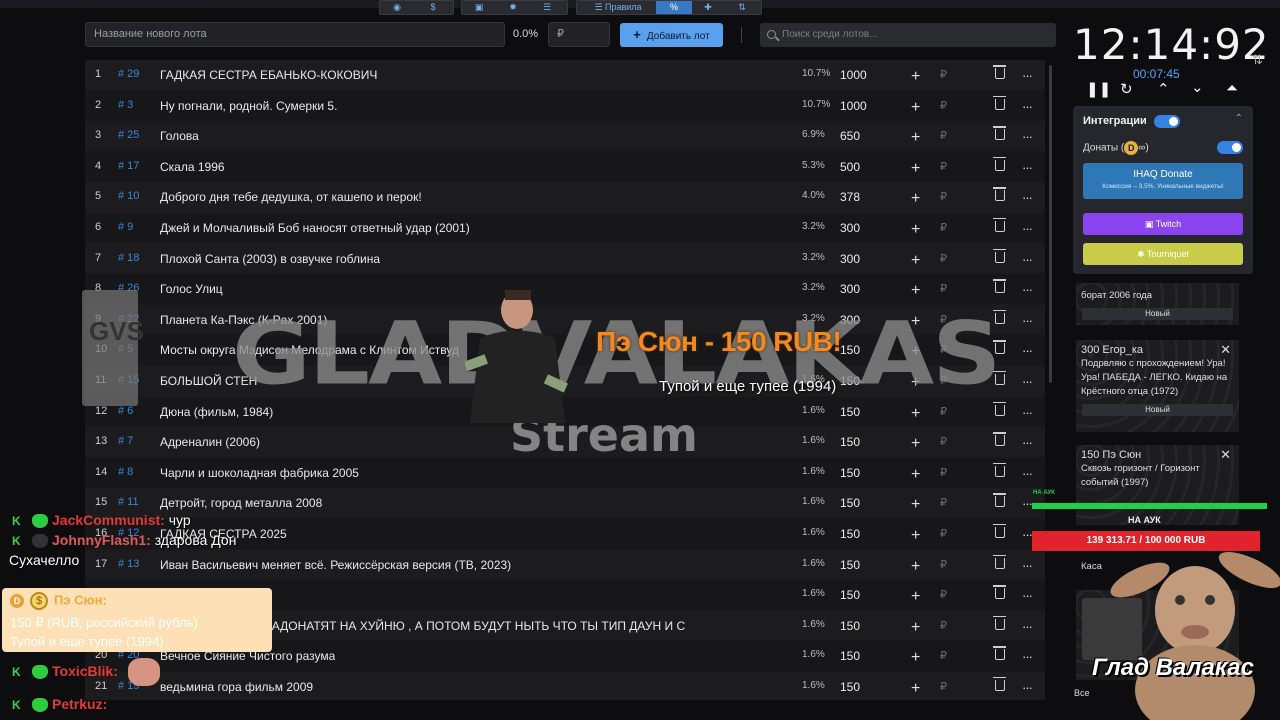  What do you see at coordinates (1050, 224) in the screenshot?
I see `lots-scrollbar` at bounding box center [1050, 224].